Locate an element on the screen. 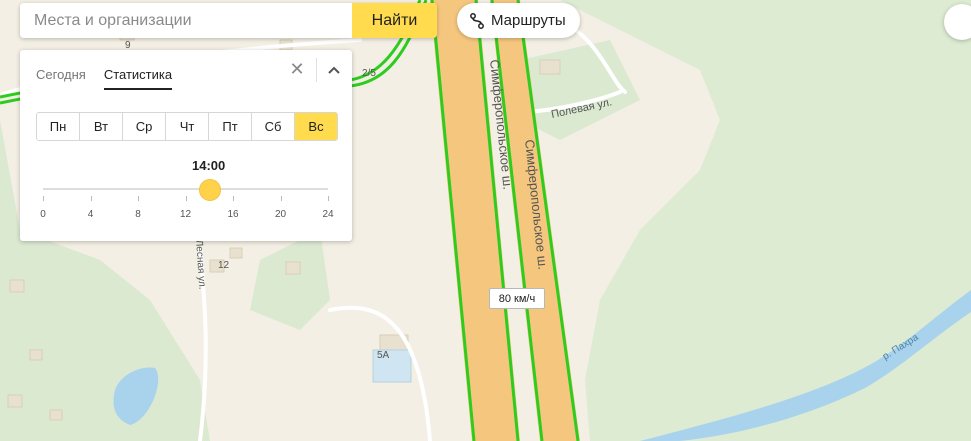 Image resolution: width=971 pixels, height=441 pixels. time-slider-handle is located at coordinates (210, 190).